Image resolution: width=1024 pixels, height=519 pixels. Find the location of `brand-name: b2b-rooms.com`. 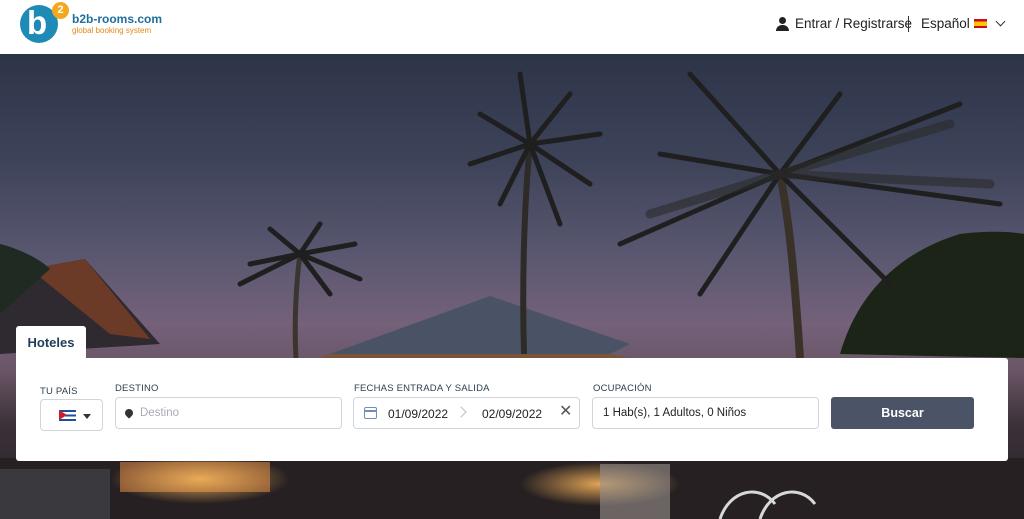

brand-name: b2b-rooms.com is located at coordinates (117, 19).